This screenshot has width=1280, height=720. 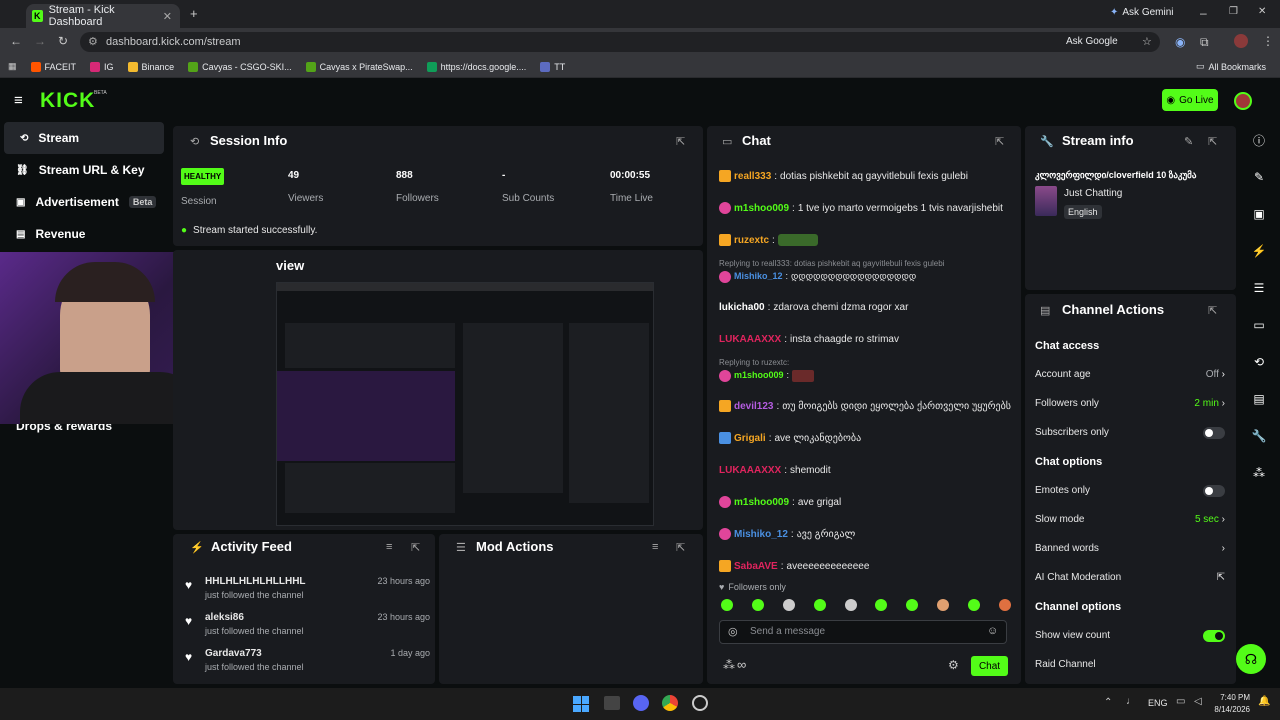 What do you see at coordinates (1259, 399) in the screenshot?
I see `channel-actions-icon: ▤` at bounding box center [1259, 399].